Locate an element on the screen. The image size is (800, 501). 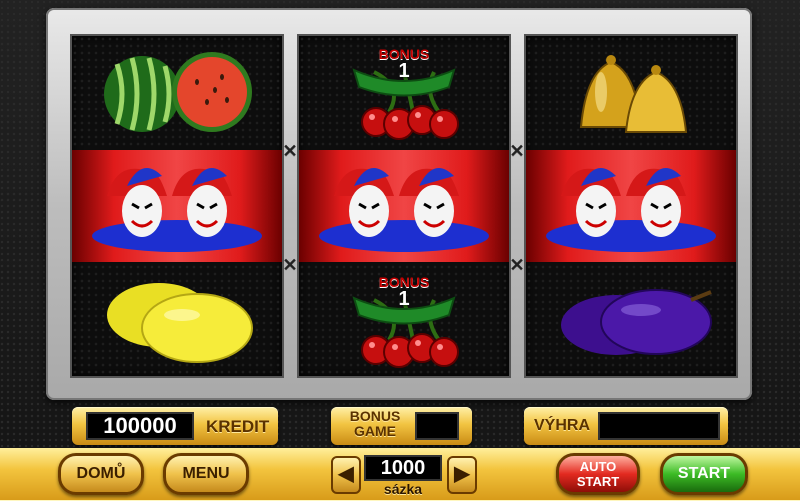
symbol-watermelon is located at coordinates (177, 92).